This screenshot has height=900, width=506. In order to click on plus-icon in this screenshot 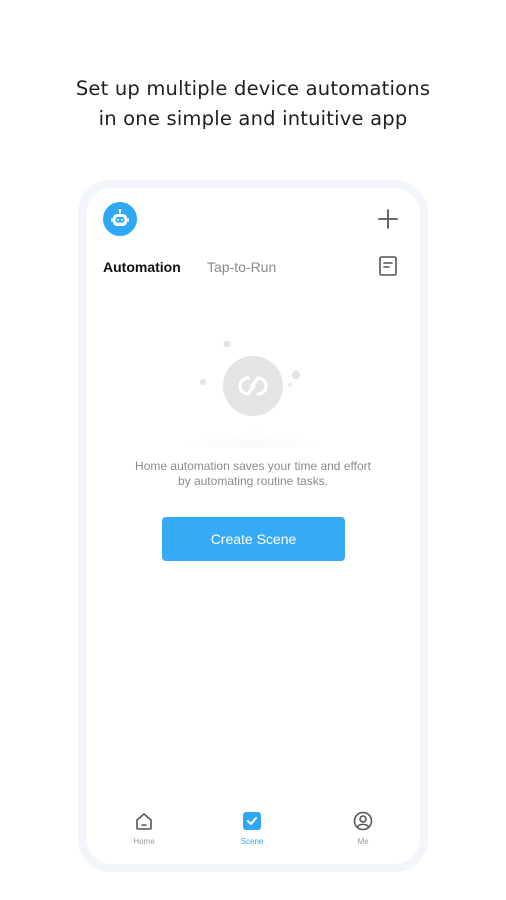, I will do `click(388, 219)`.